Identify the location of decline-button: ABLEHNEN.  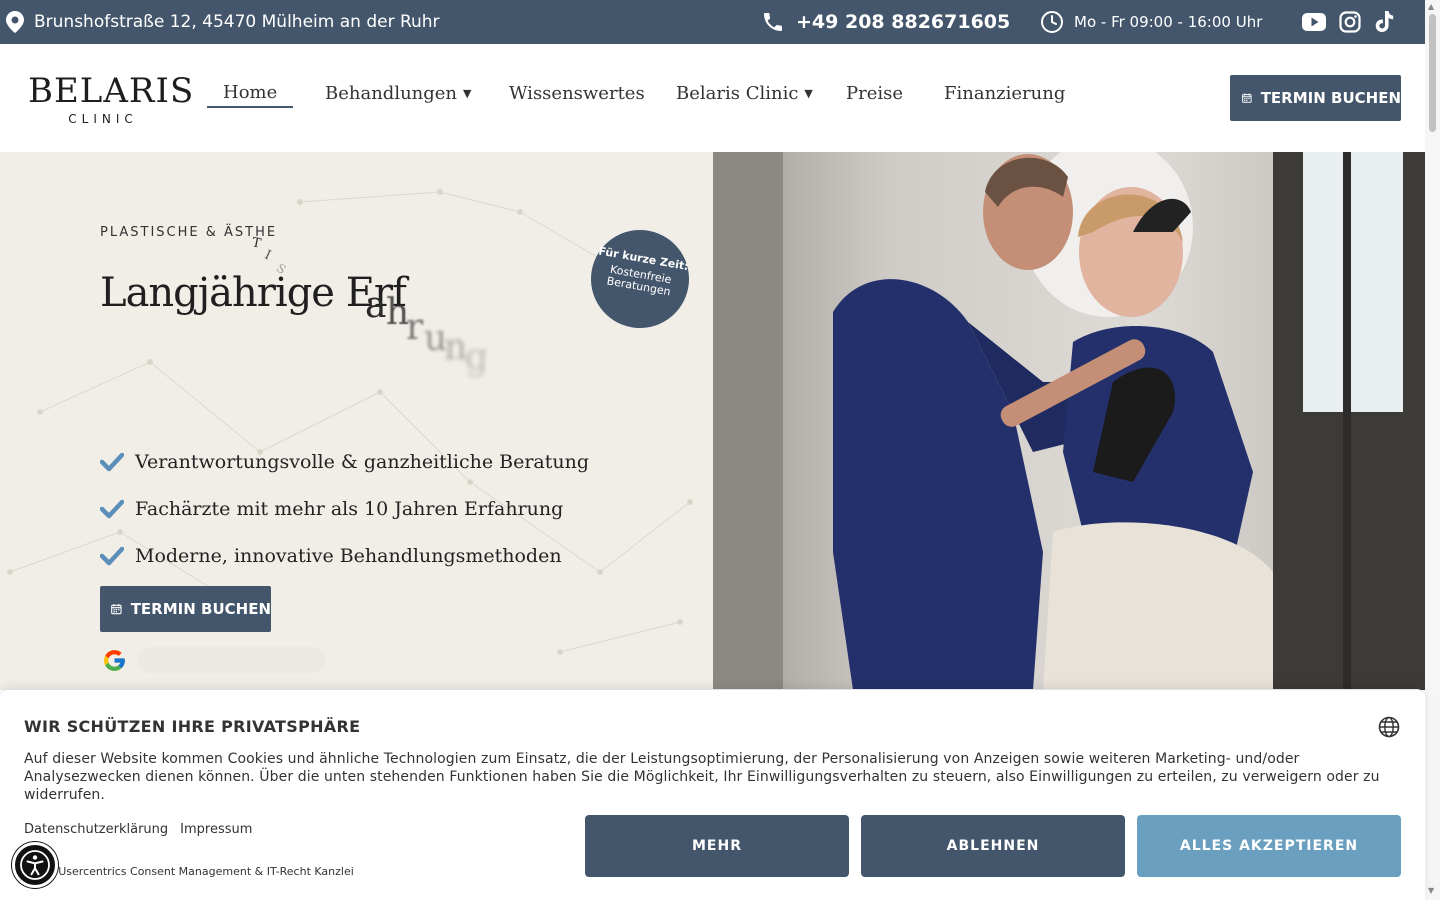
(993, 846).